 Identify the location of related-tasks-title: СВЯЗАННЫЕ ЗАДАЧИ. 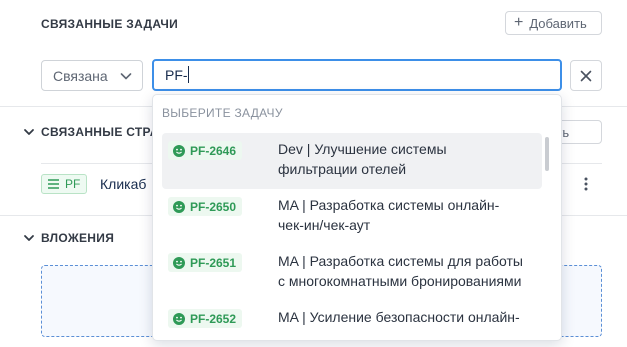
(110, 24).